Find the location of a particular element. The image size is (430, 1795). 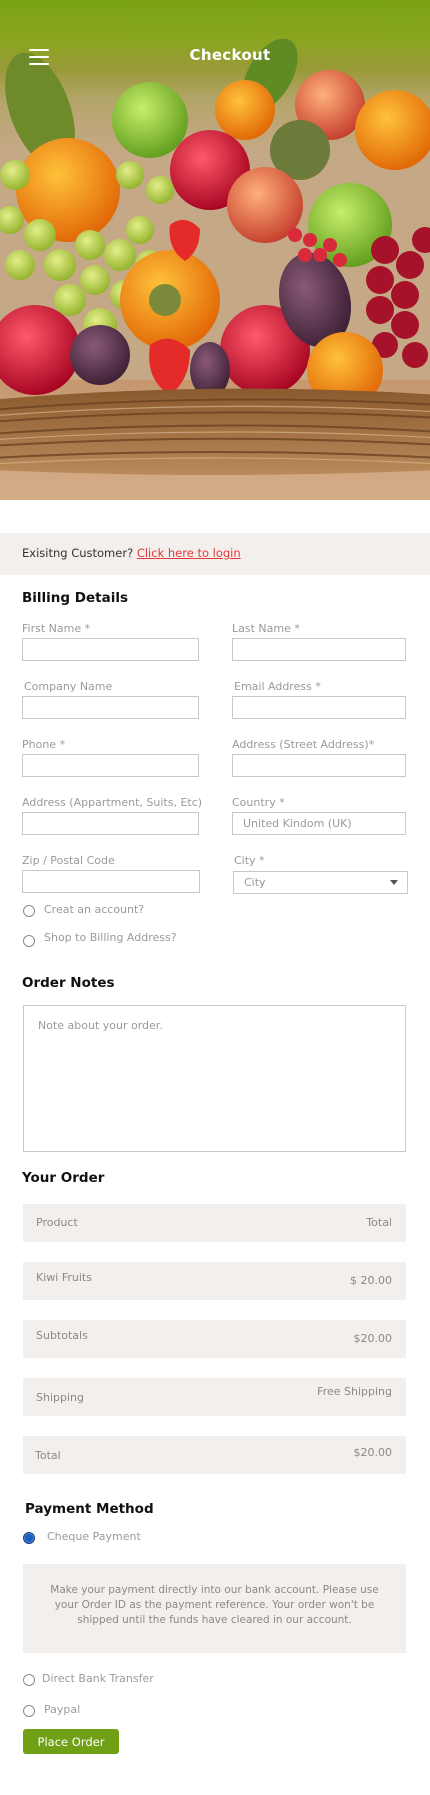

total-header: Total is located at coordinates (379, 1222).